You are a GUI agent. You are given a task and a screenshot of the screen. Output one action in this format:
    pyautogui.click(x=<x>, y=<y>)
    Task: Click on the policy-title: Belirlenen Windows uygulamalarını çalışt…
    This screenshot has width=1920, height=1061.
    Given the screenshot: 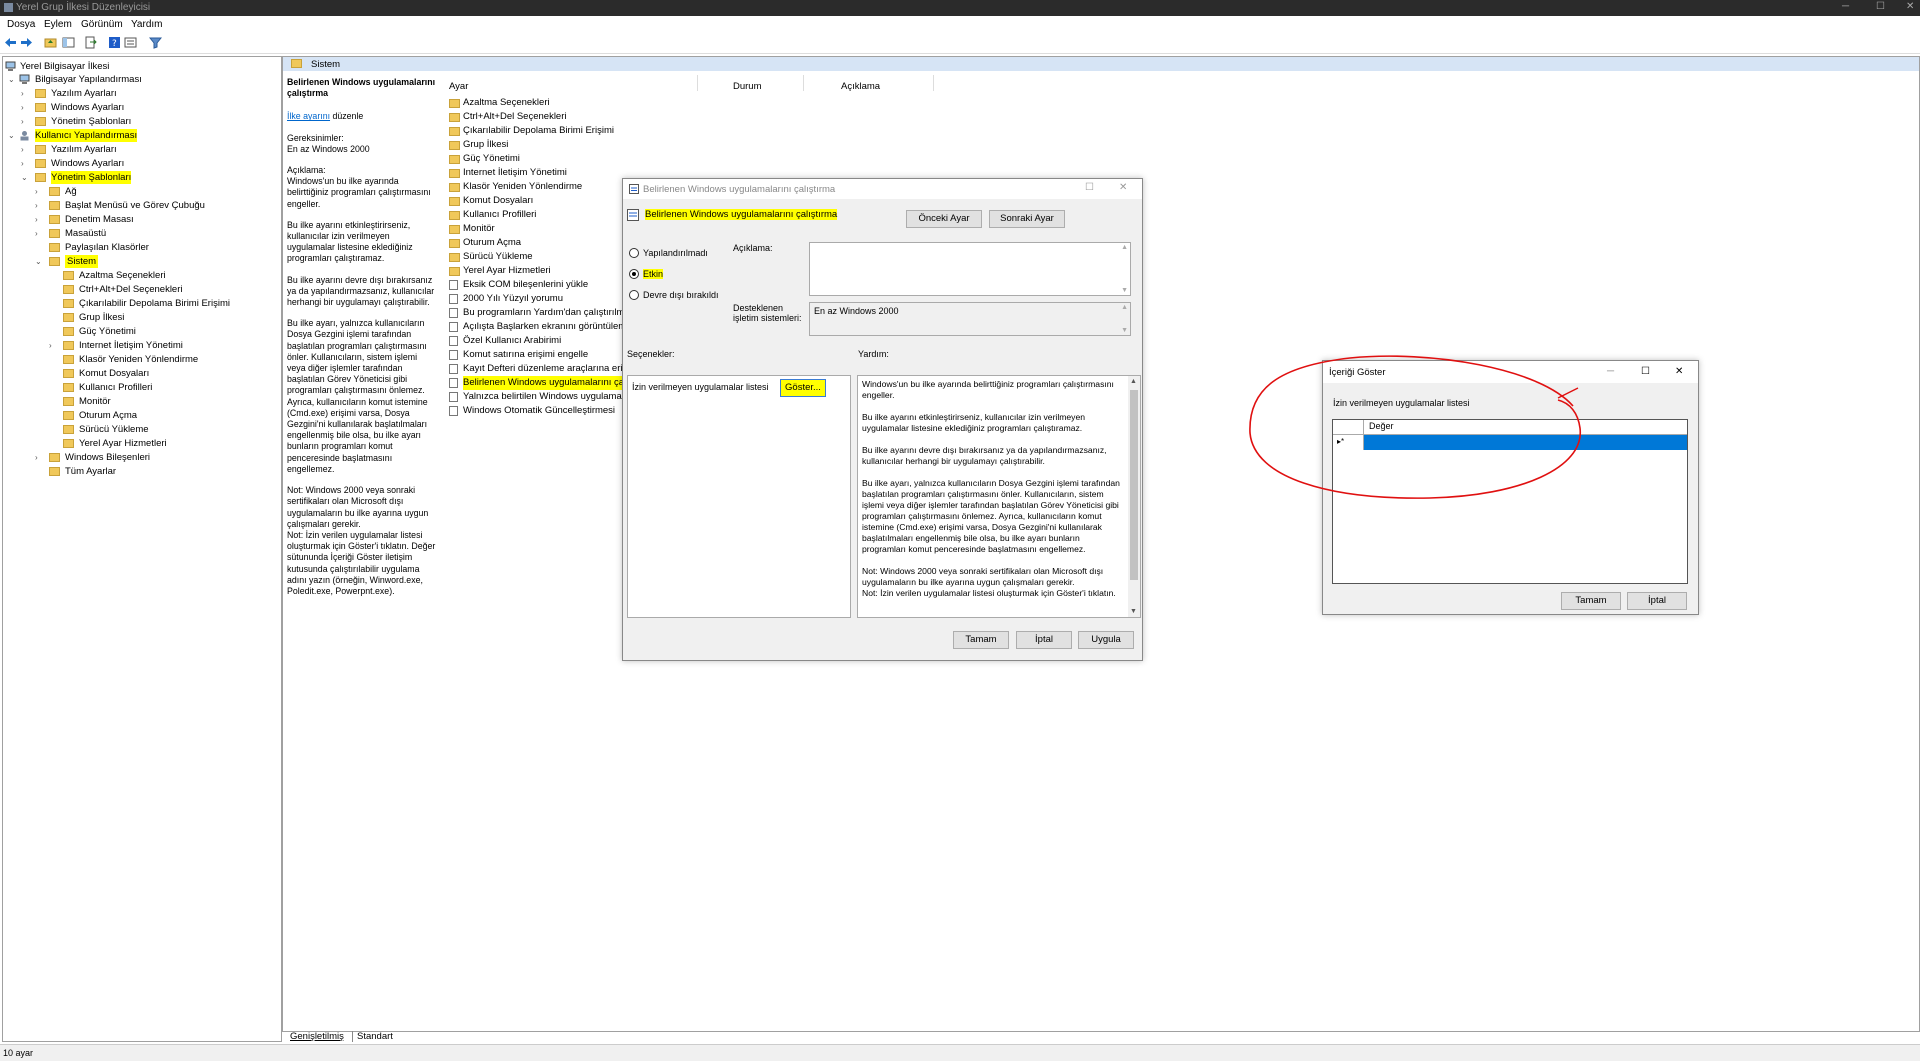 What is the action you would take?
    pyautogui.click(x=361, y=88)
    